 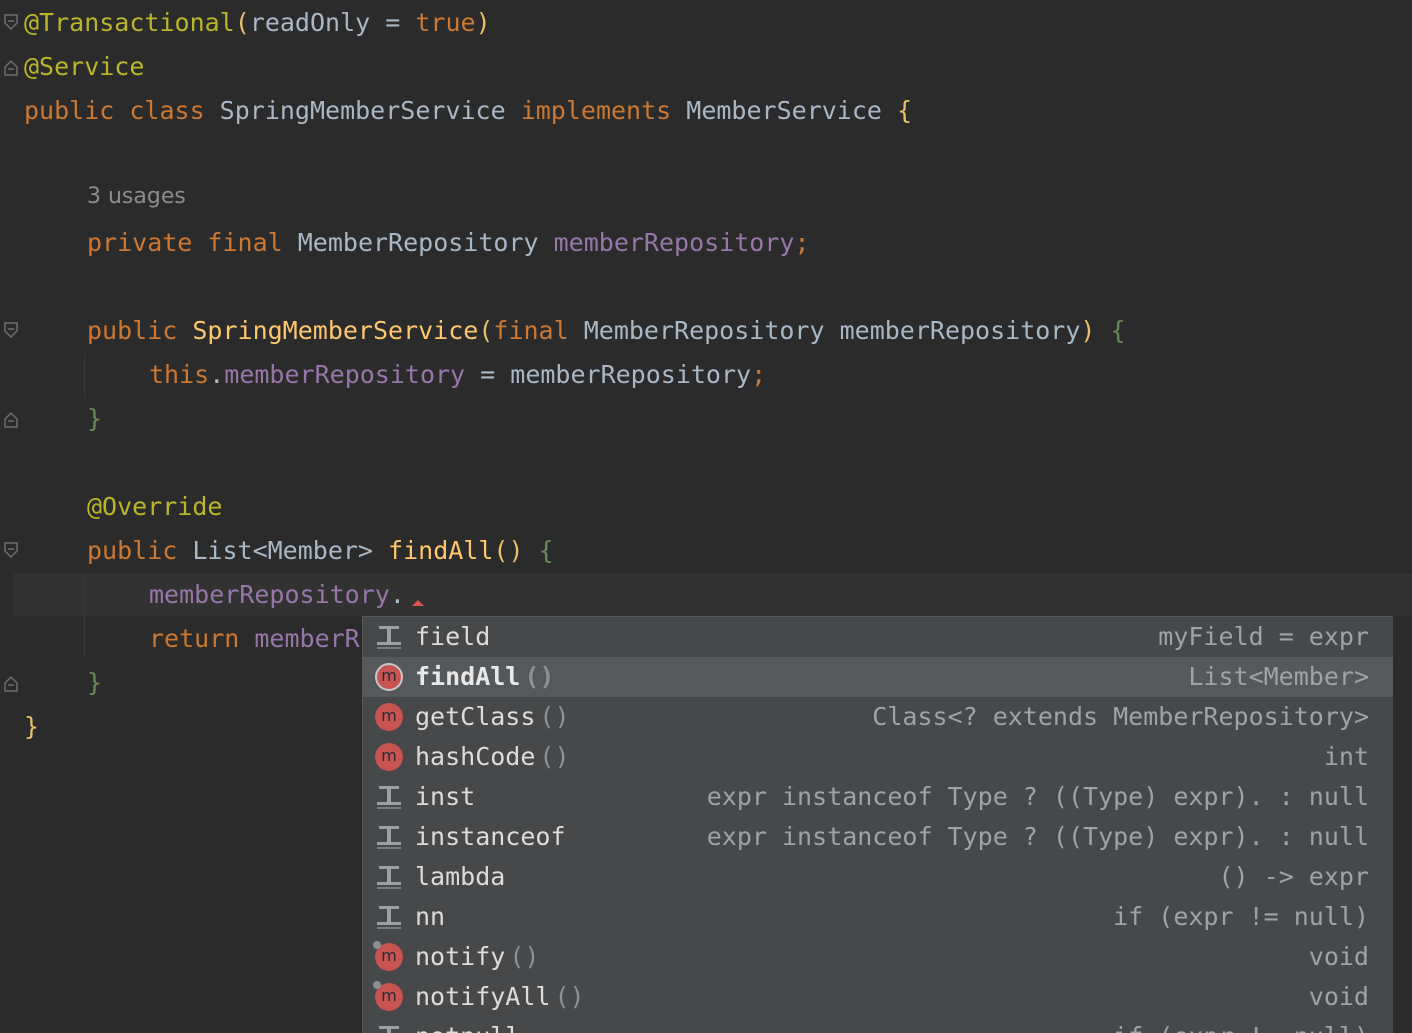 I want to click on usages-hint: 3 usages, so click(x=136, y=196).